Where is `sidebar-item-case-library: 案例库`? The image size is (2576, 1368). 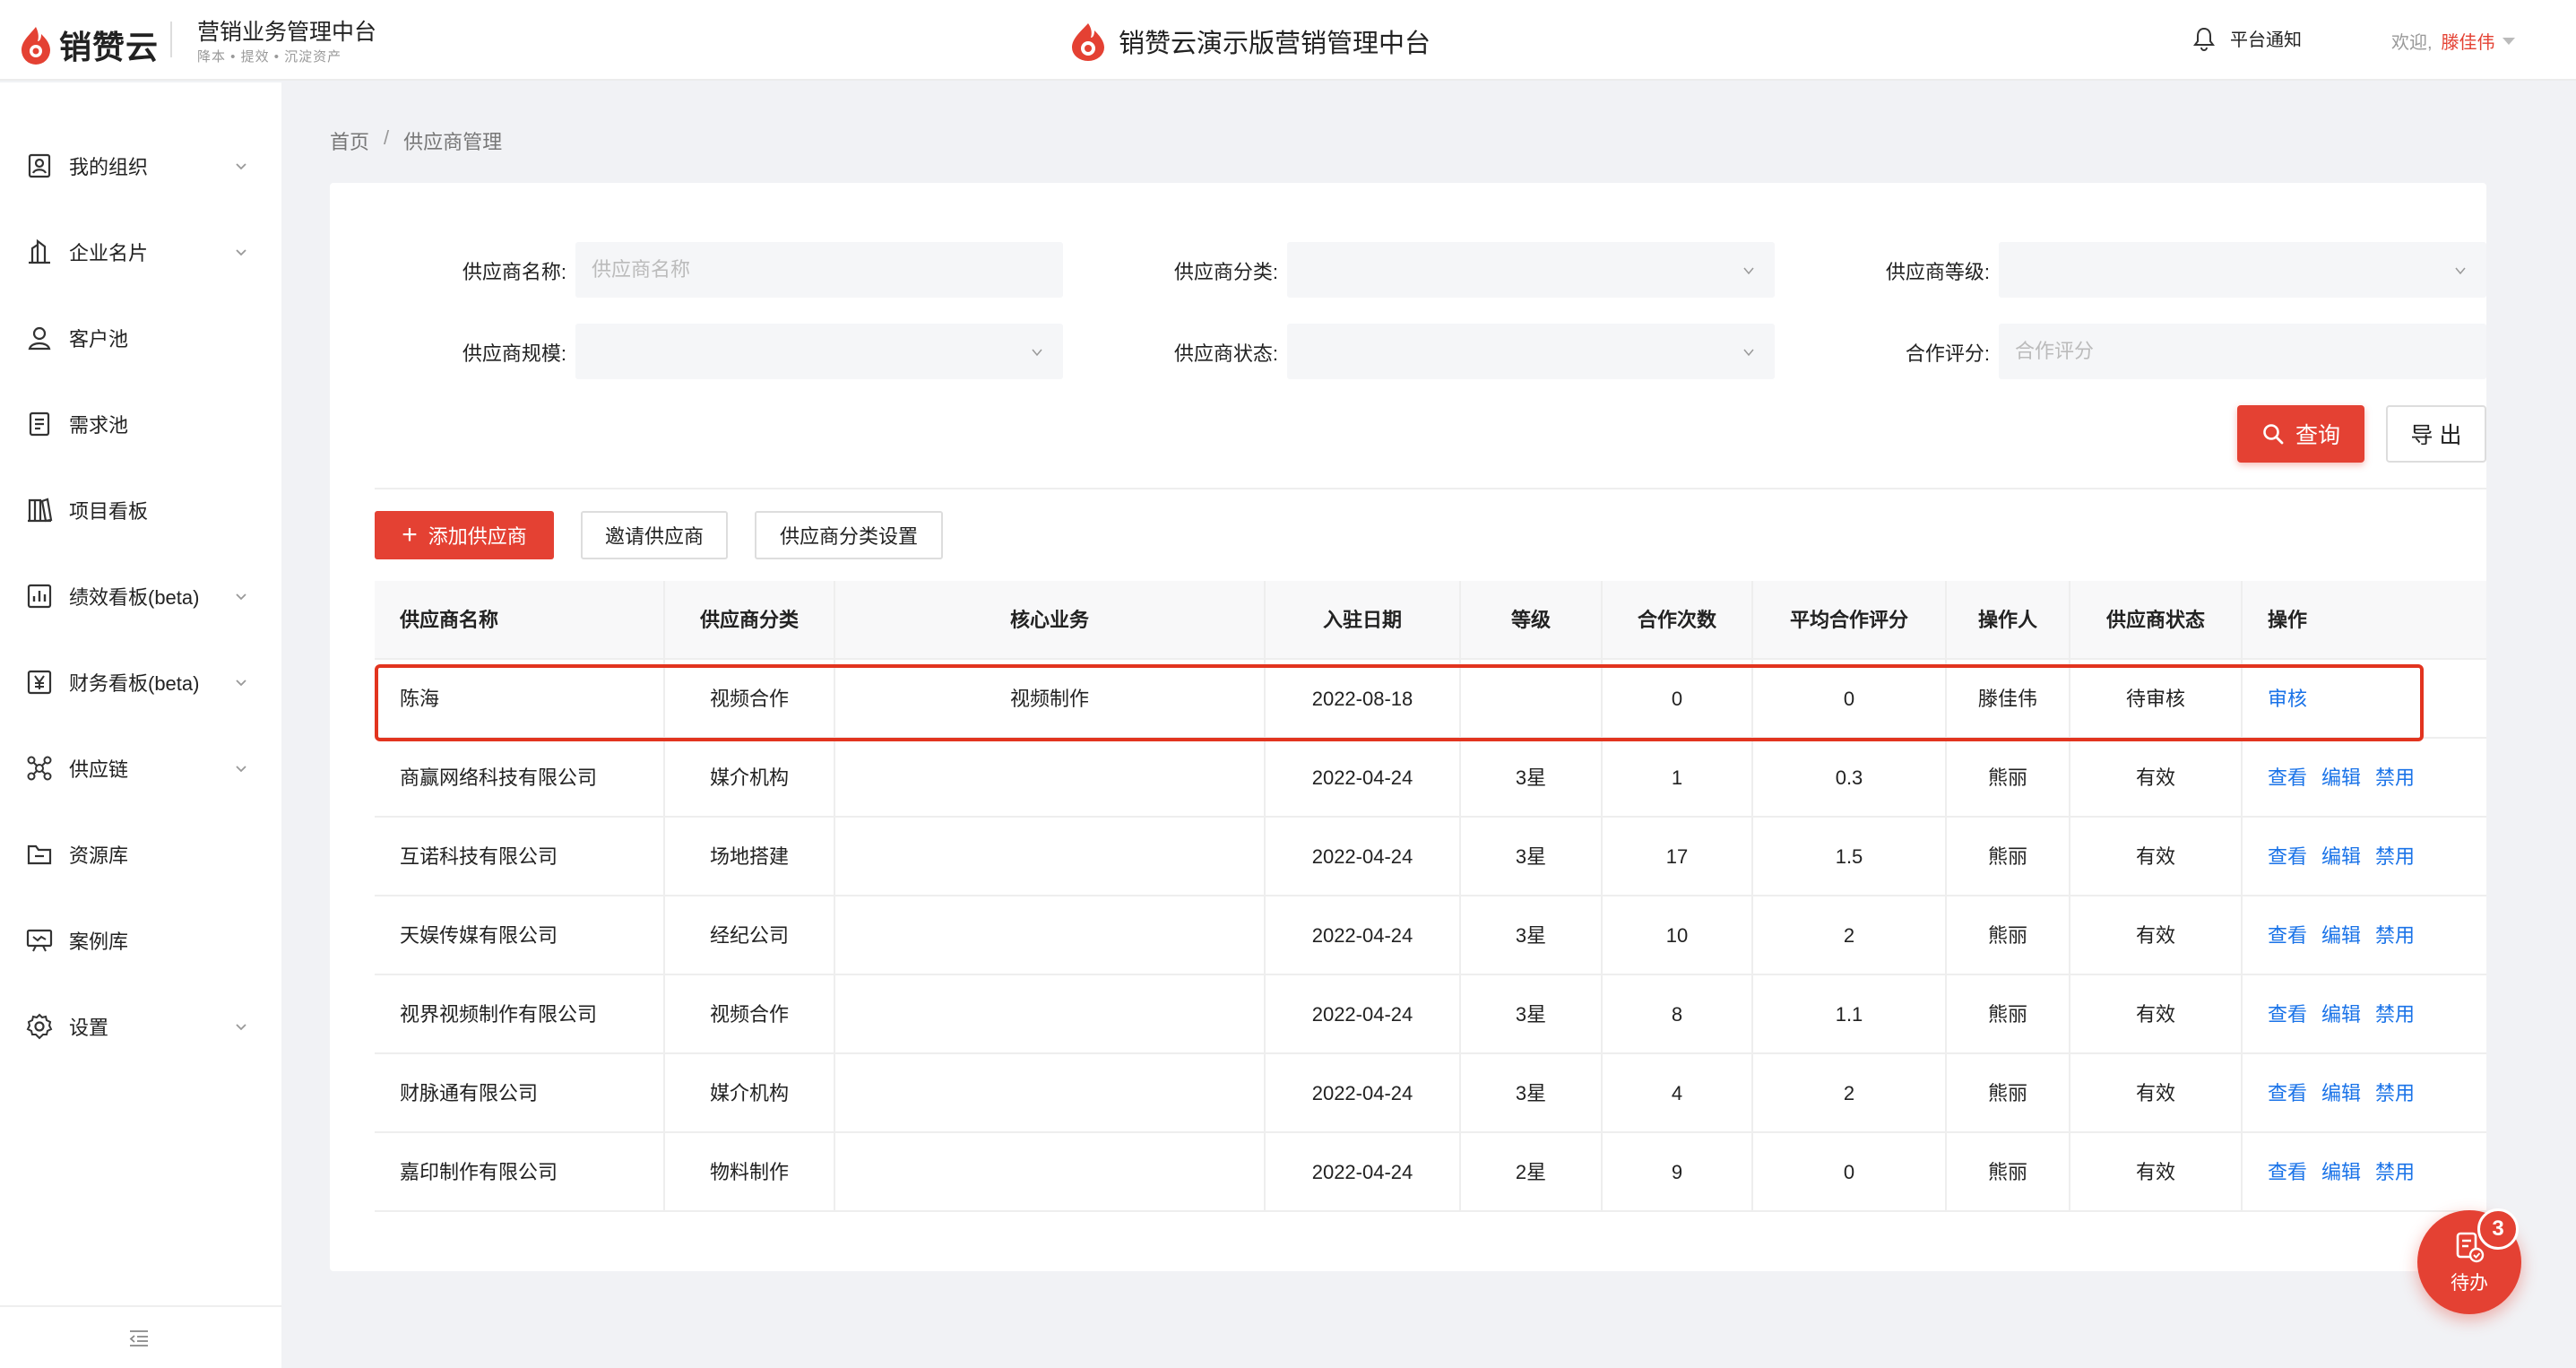 sidebar-item-case-library: 案例库 is located at coordinates (140, 940).